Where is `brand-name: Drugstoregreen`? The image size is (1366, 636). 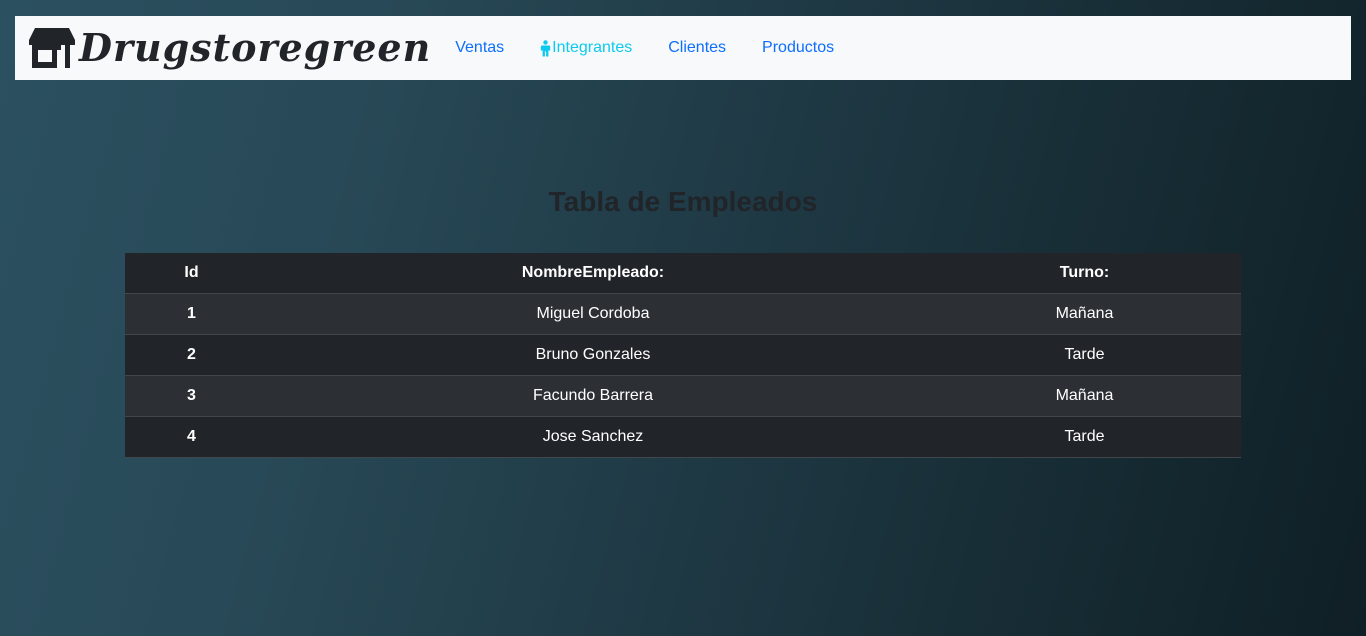
brand-name: Drugstoregreen is located at coordinates (255, 47).